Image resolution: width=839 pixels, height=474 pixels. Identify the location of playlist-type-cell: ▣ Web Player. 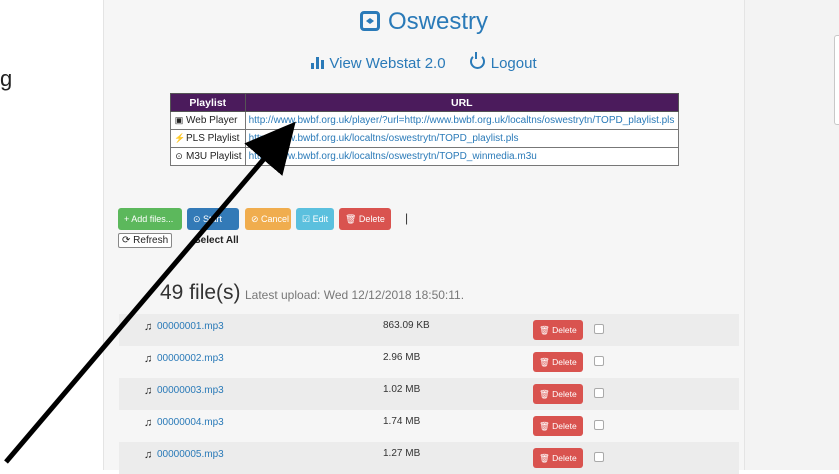
(208, 120).